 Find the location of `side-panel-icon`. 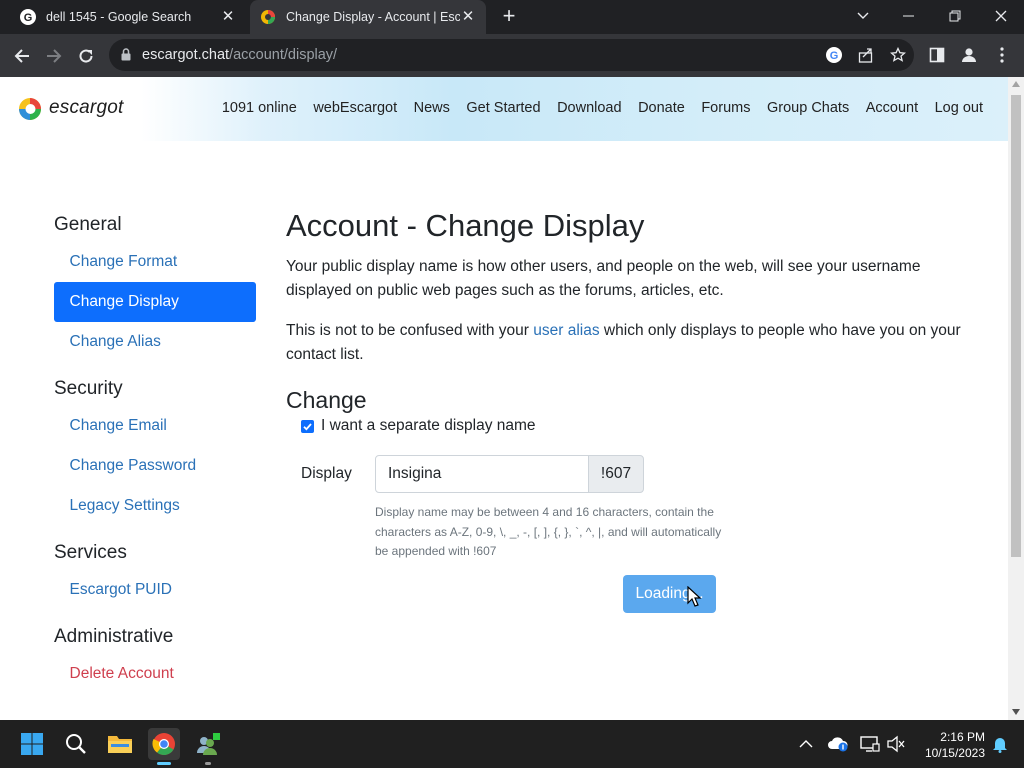

side-panel-icon is located at coordinates (937, 55).